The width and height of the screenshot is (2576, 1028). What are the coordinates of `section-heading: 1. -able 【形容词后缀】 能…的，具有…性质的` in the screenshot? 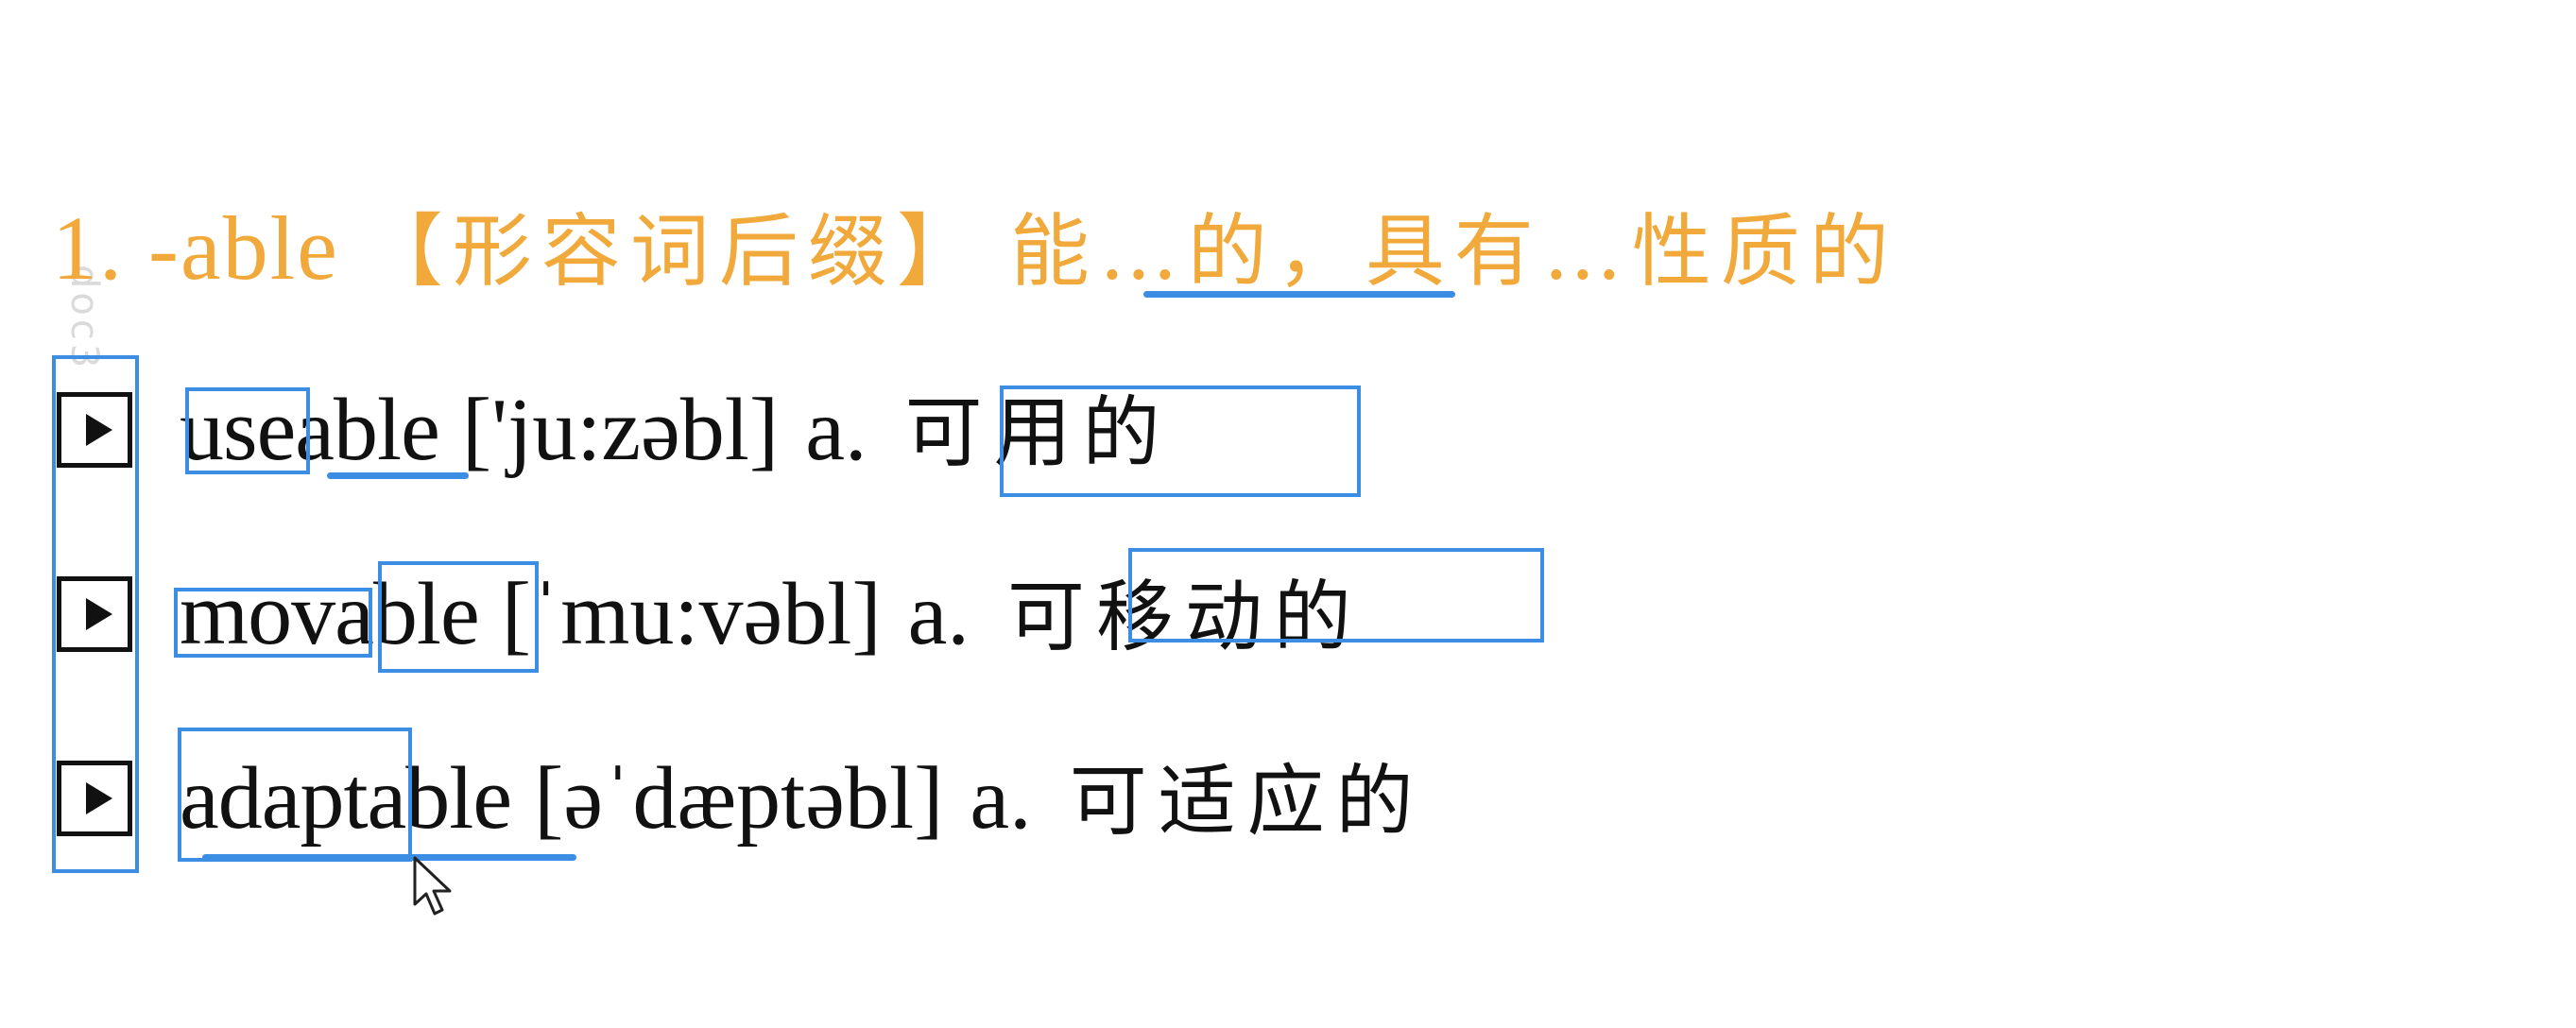 It's located at (975, 248).